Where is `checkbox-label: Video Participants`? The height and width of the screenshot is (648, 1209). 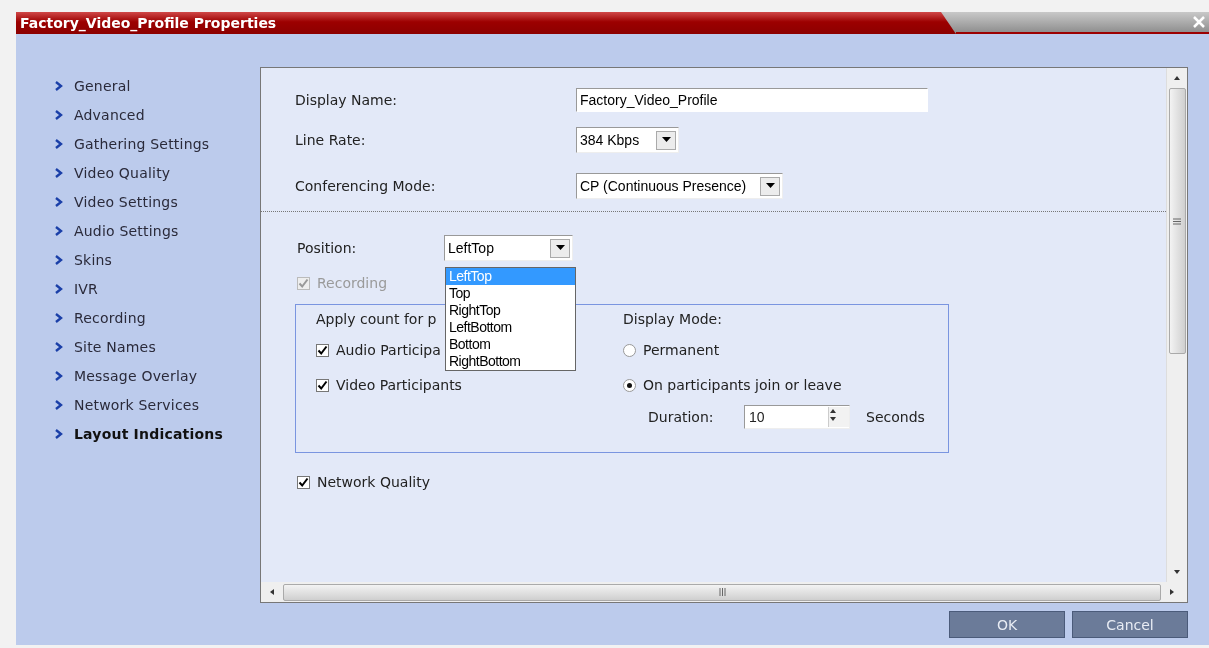 checkbox-label: Video Participants is located at coordinates (399, 385).